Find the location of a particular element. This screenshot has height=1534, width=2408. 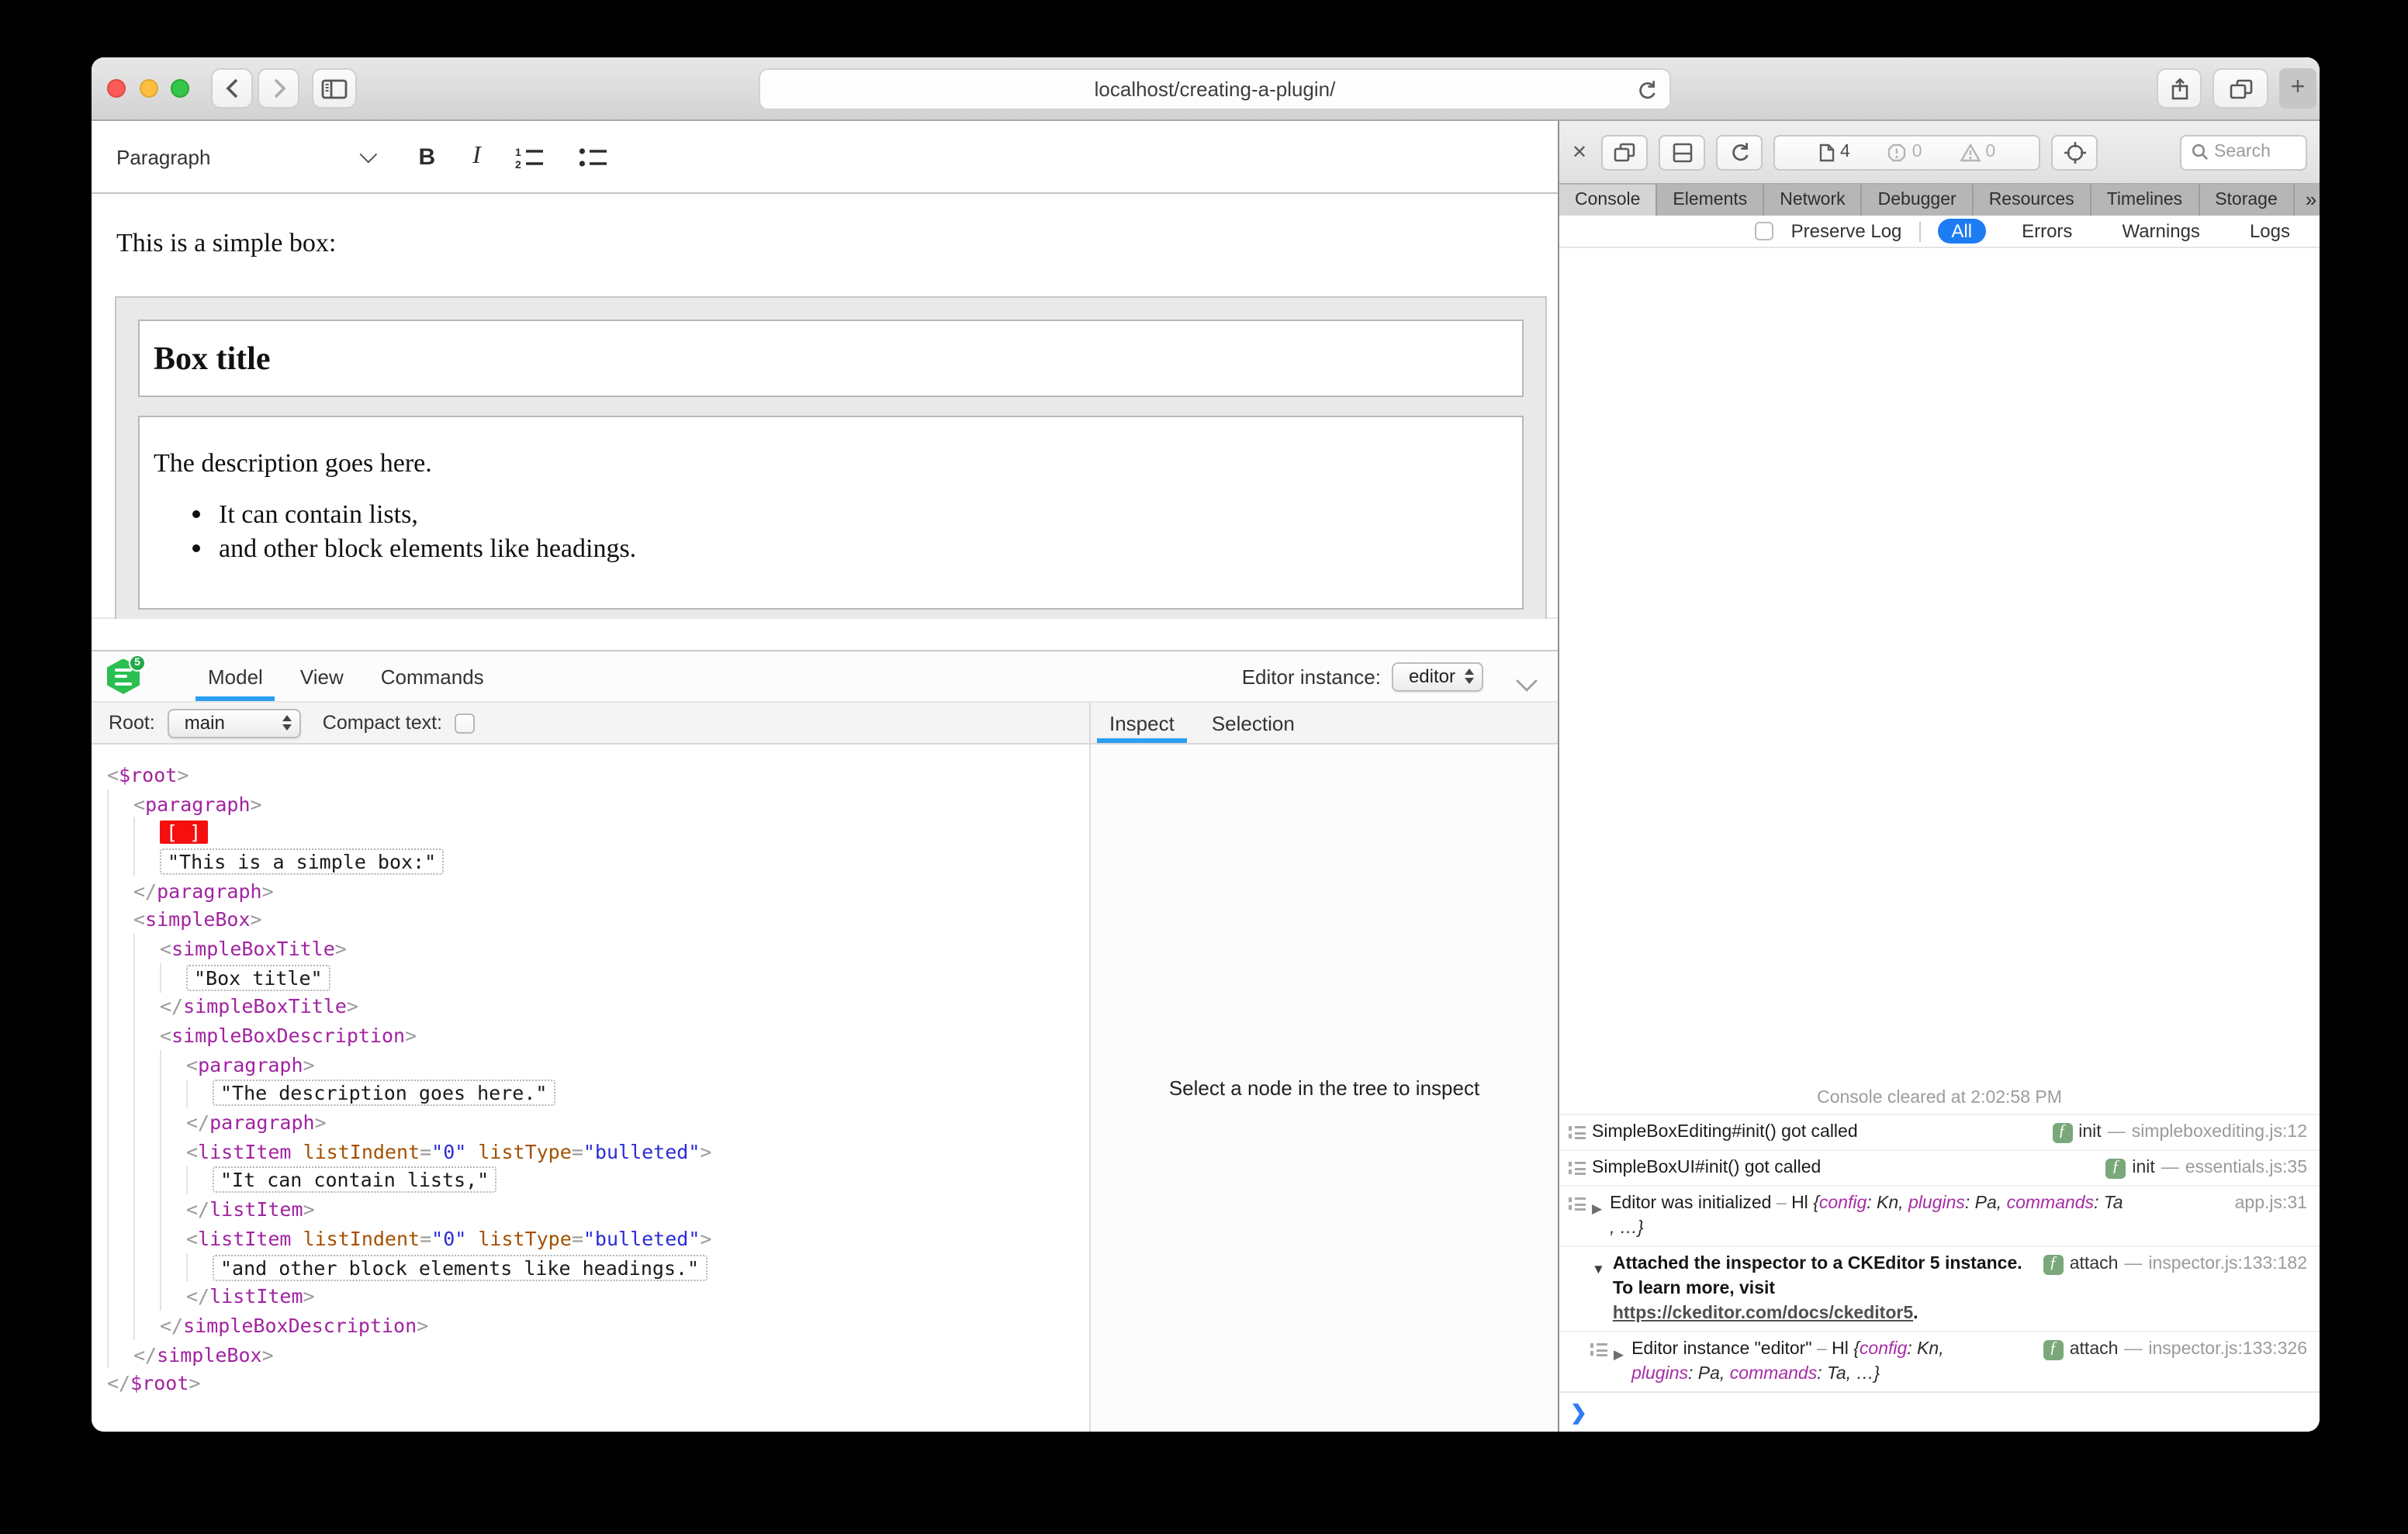

warnings-item: 0 is located at coordinates (1977, 152).